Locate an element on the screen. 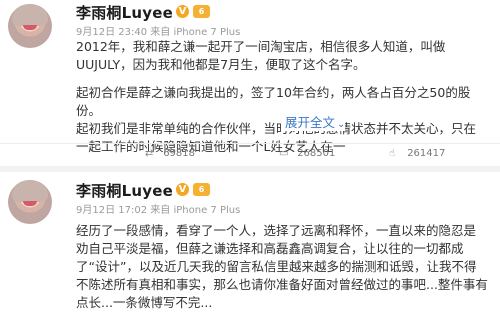  expand-full-text-label: 展开全文 is located at coordinates (310, 122).